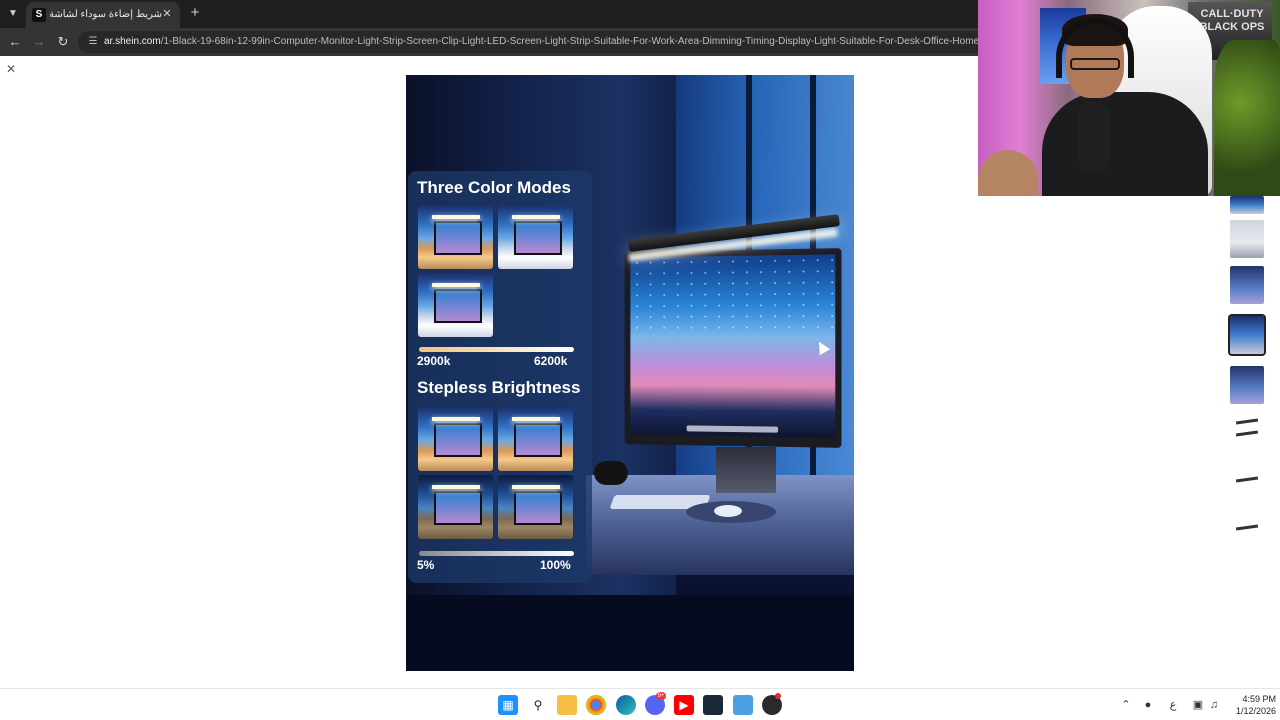 The width and height of the screenshot is (1280, 720). Describe the element at coordinates (1259, 699) in the screenshot. I see `clock-time: 4:59 PM` at that location.